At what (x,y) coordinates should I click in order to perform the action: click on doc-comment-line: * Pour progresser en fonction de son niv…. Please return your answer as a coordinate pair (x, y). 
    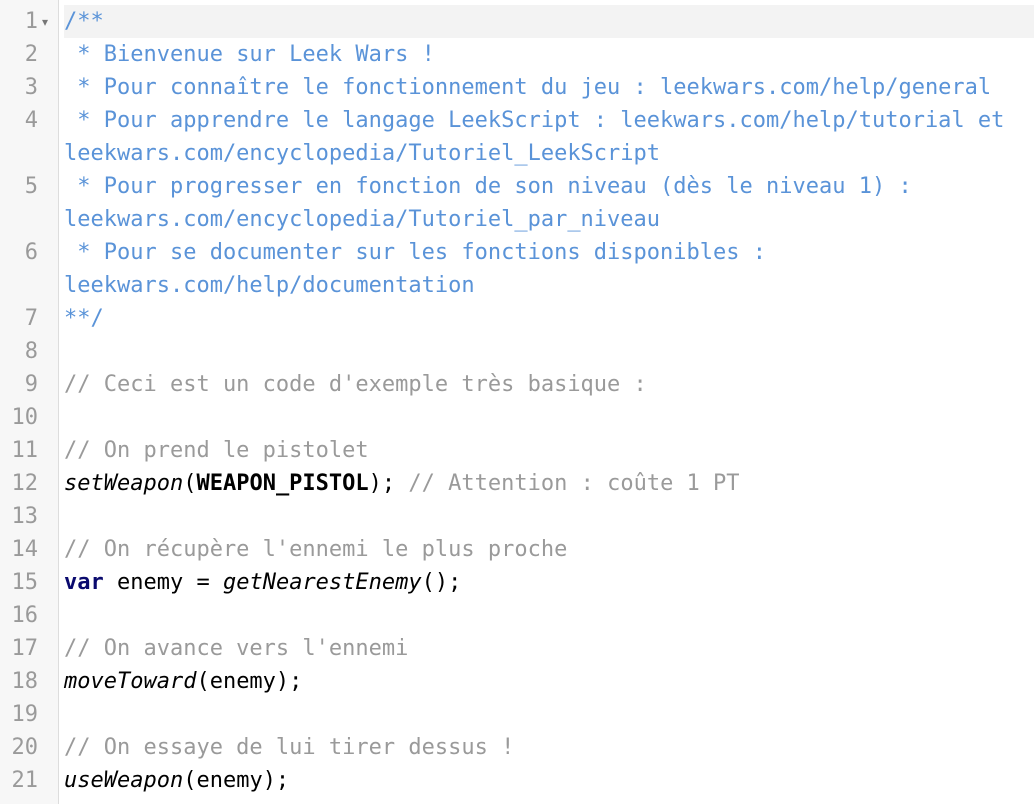
    Looking at the image, I should click on (488, 186).